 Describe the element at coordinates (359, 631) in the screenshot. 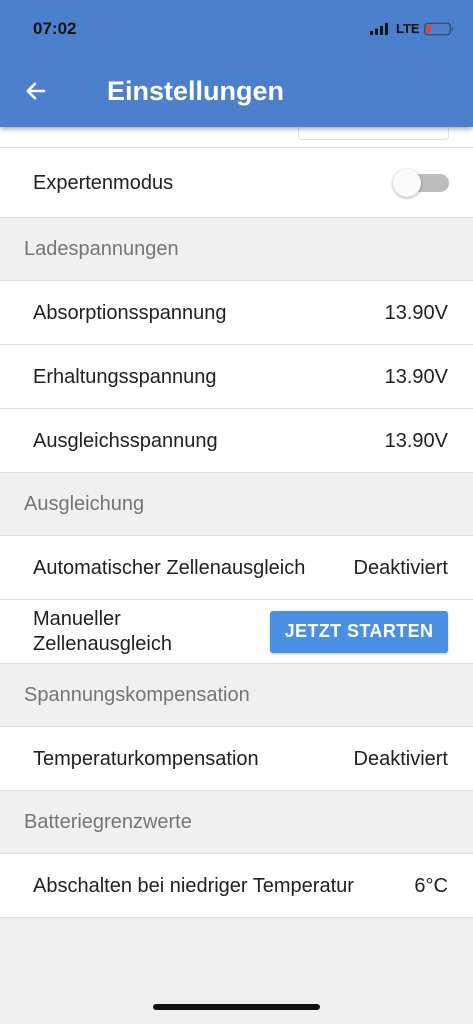

I see `start-now-button: JETZT STARTEN` at that location.